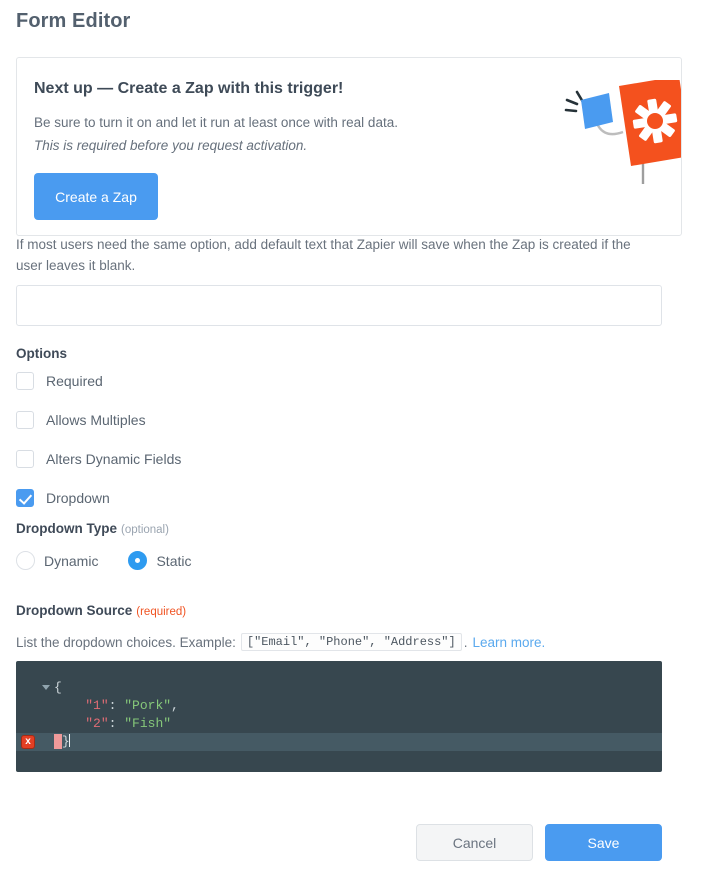  I want to click on text-caret, so click(69, 740).